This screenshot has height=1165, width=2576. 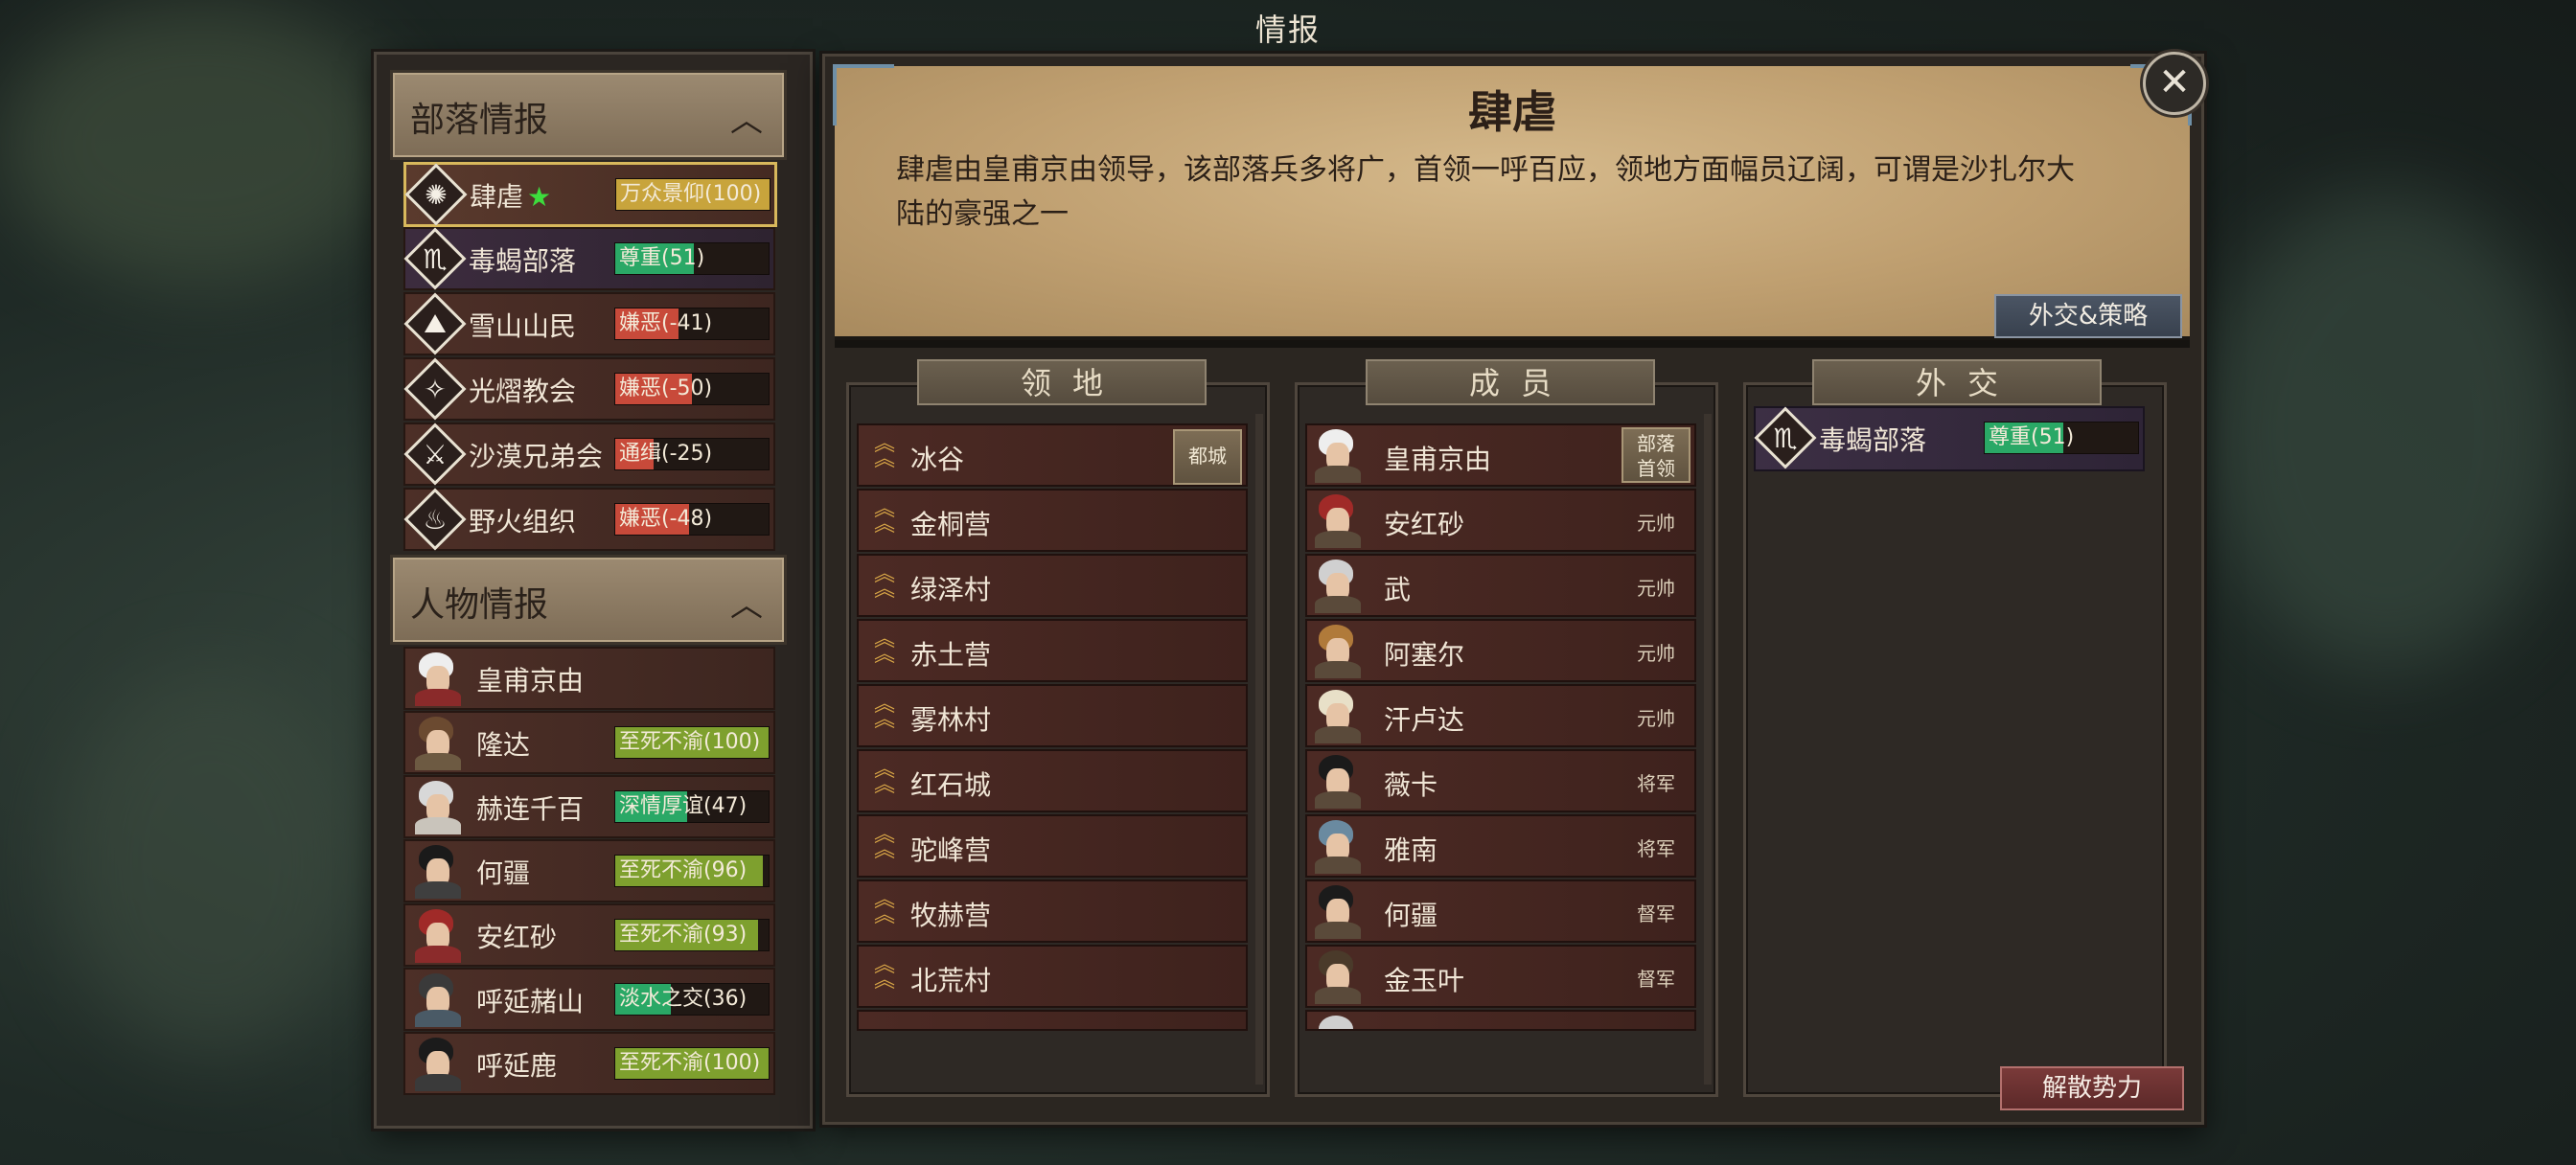 I want to click on relation-text: 至死不渝(100), so click(x=690, y=742).